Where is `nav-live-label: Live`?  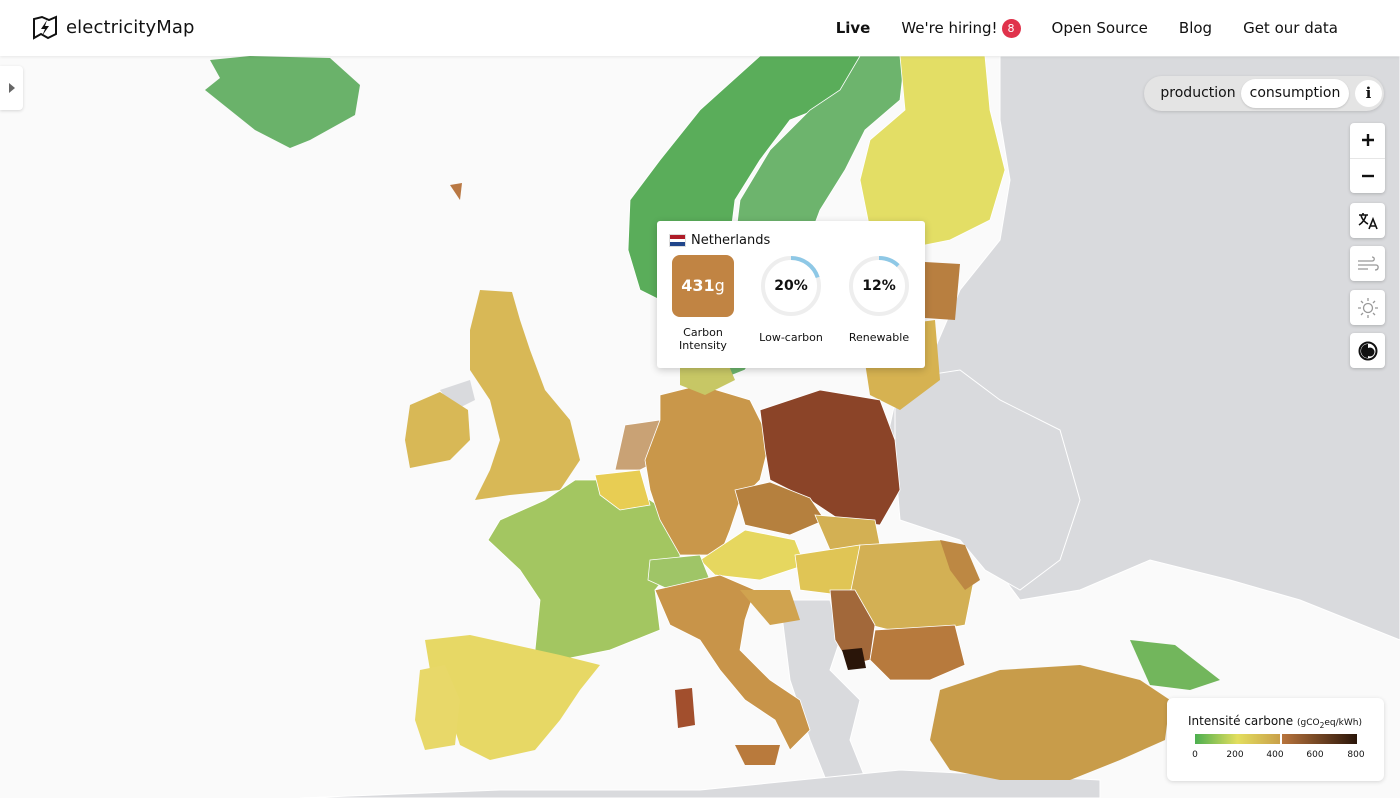
nav-live-label: Live is located at coordinates (853, 28).